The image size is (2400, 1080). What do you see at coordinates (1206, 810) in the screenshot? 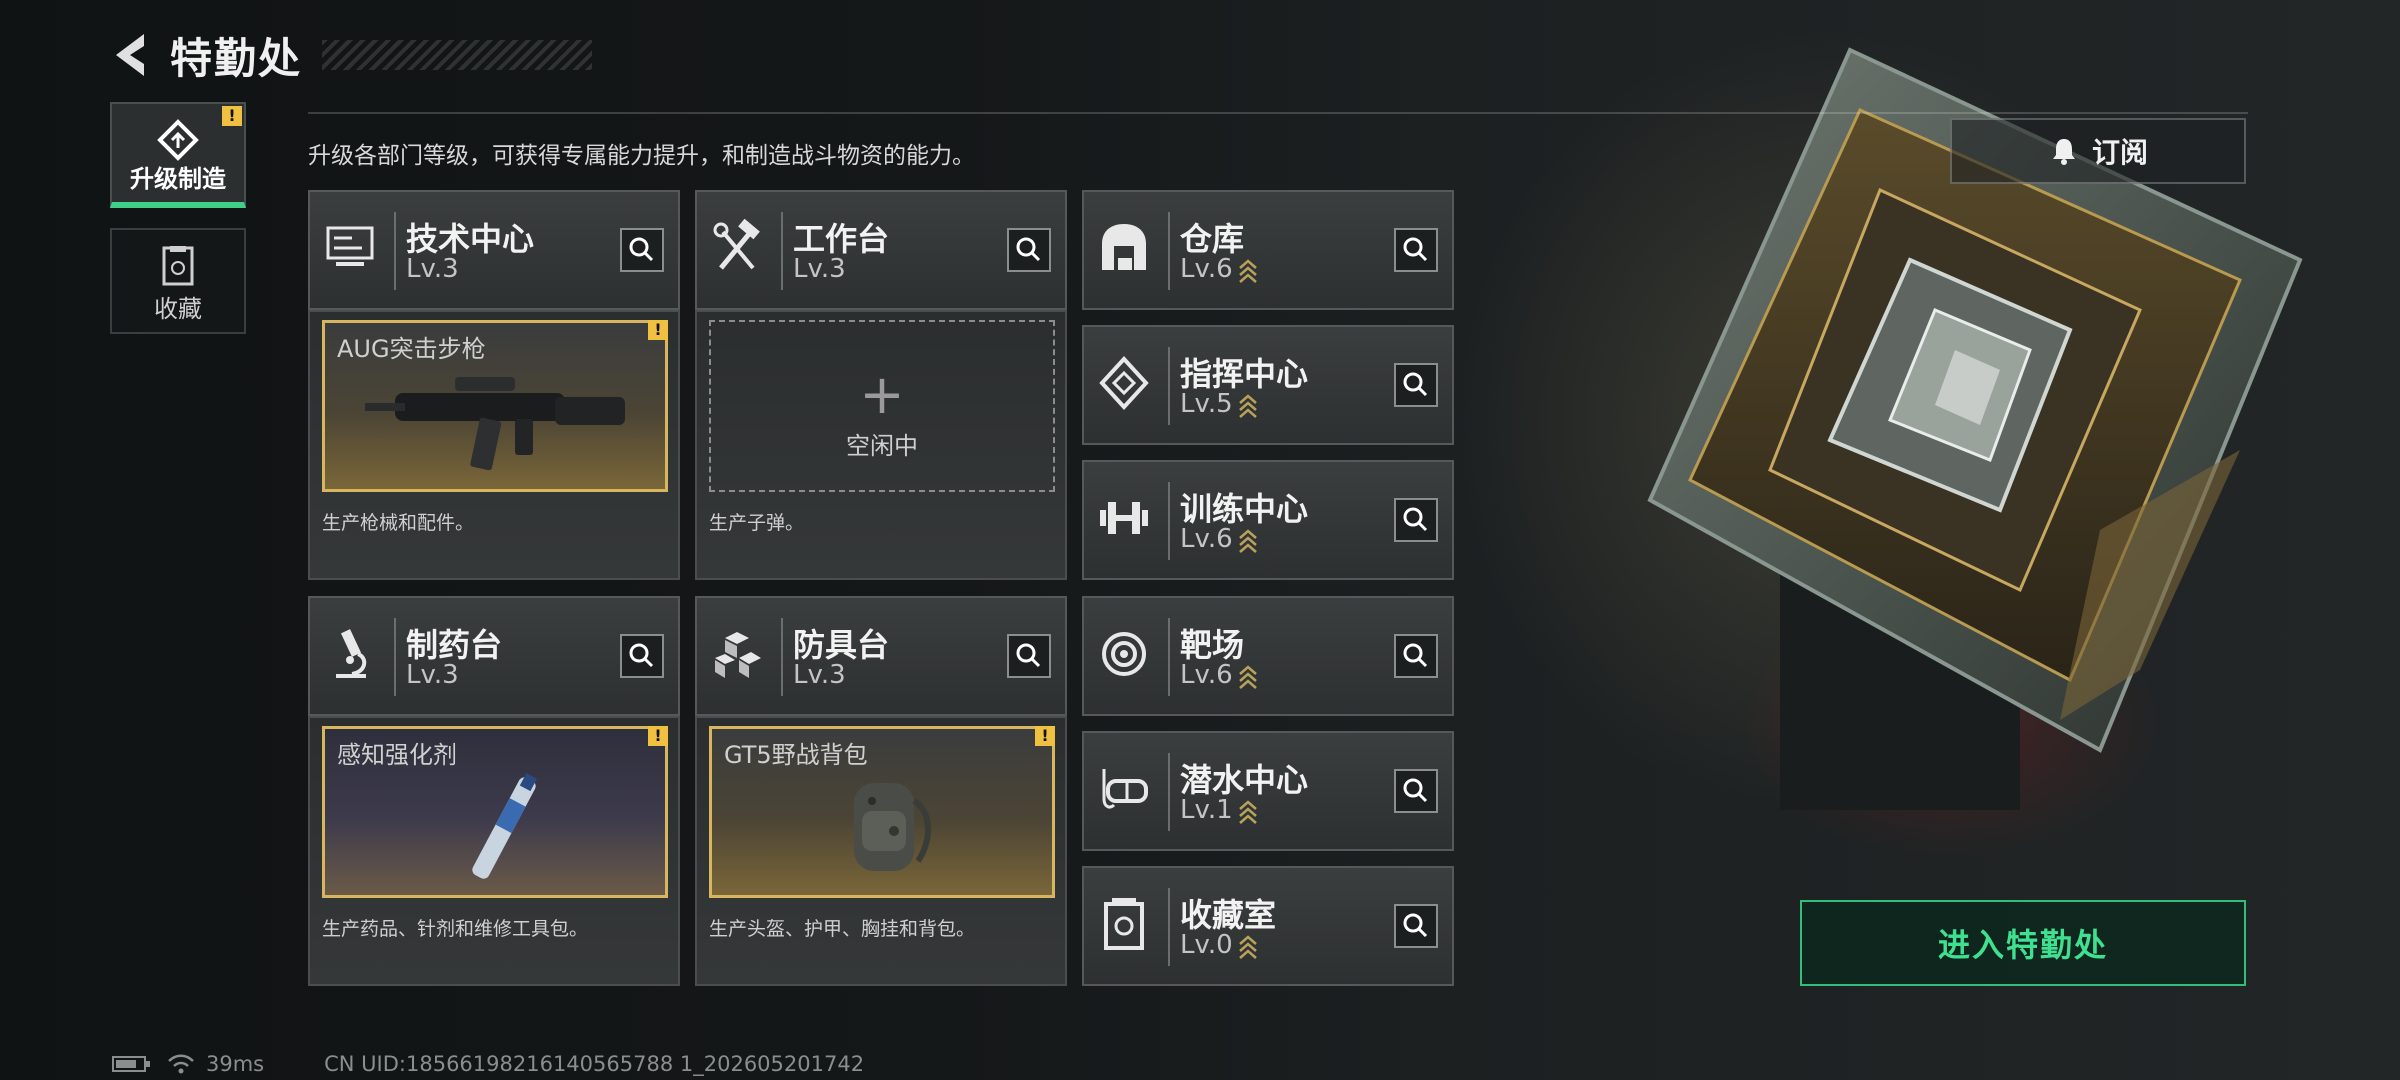
I see `dept-level: Lv.1` at bounding box center [1206, 810].